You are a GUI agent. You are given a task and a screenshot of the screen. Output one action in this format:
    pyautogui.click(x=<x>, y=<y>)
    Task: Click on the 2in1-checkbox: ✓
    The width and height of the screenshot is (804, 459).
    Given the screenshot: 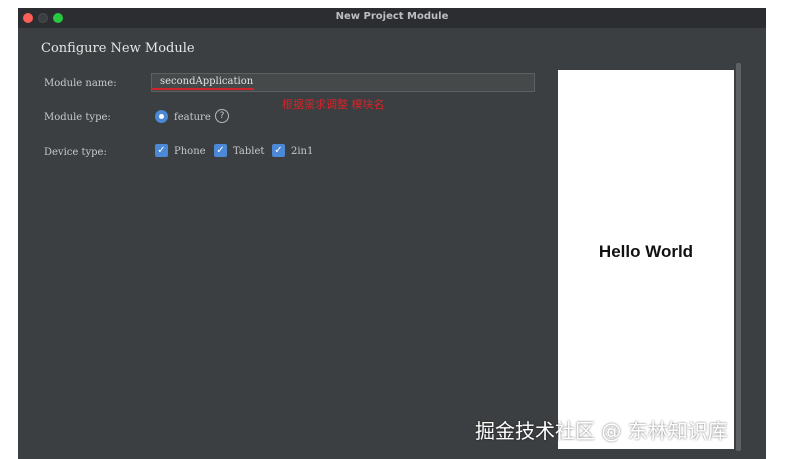 What is the action you would take?
    pyautogui.click(x=278, y=150)
    